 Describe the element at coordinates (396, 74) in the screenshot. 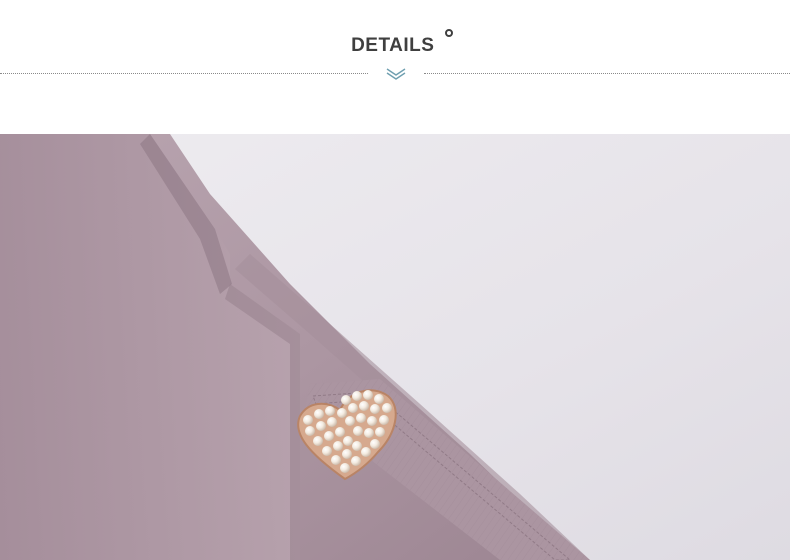

I see `double-chevron-down-icon` at that location.